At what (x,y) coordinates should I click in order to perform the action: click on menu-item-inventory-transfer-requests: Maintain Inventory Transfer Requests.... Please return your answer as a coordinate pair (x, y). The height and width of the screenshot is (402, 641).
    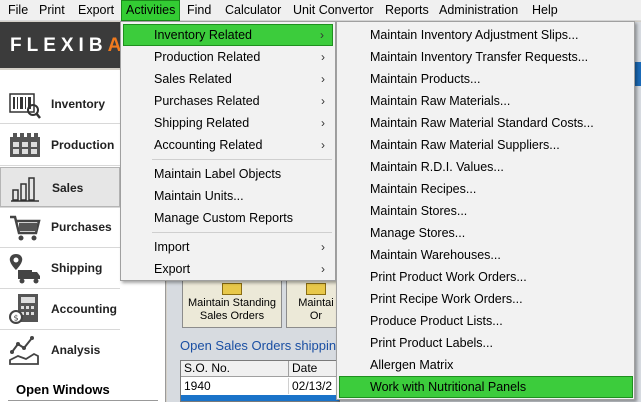
    Looking at the image, I should click on (486, 57).